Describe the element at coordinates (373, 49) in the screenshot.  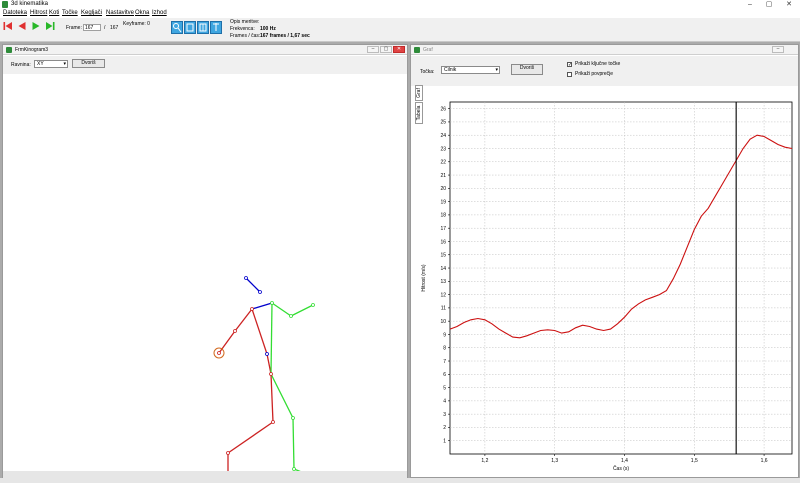
I see `kinogram-minimize-button: –` at that location.